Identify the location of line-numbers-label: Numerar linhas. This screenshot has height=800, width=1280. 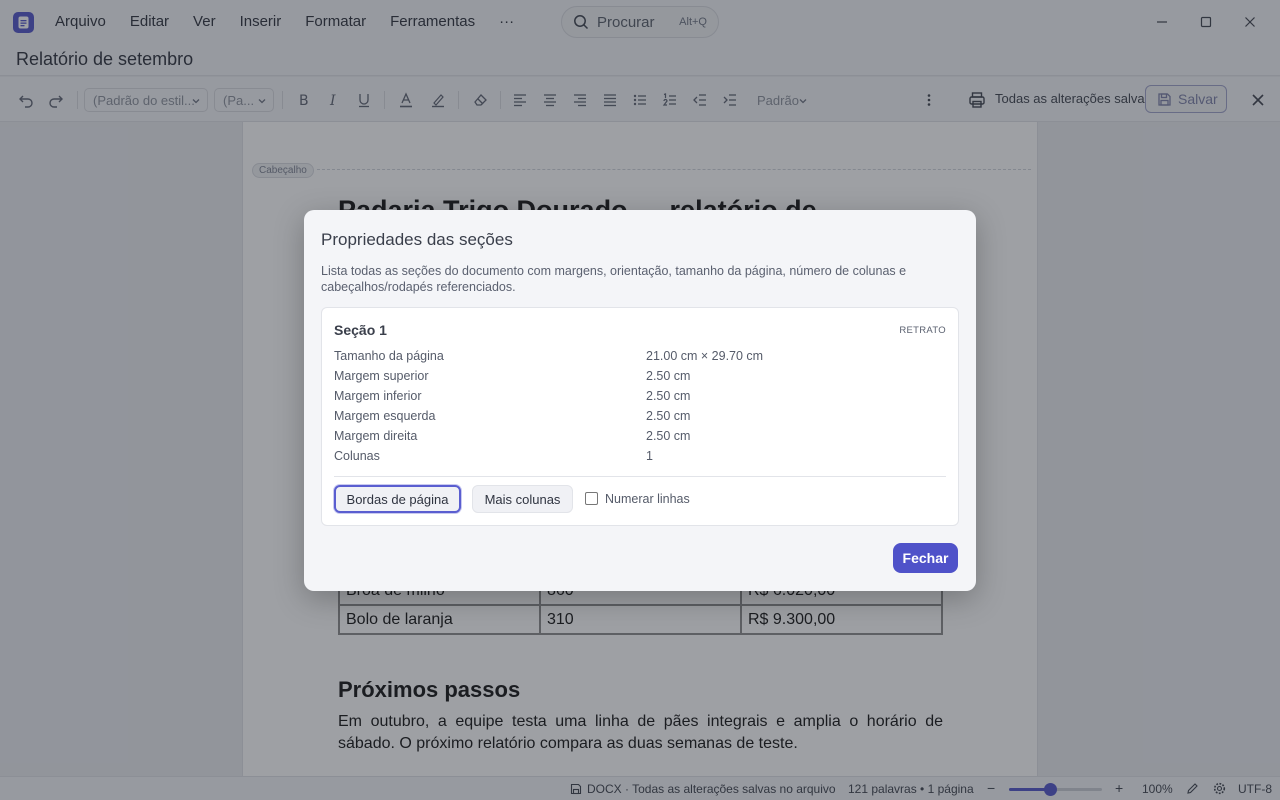
(647, 499).